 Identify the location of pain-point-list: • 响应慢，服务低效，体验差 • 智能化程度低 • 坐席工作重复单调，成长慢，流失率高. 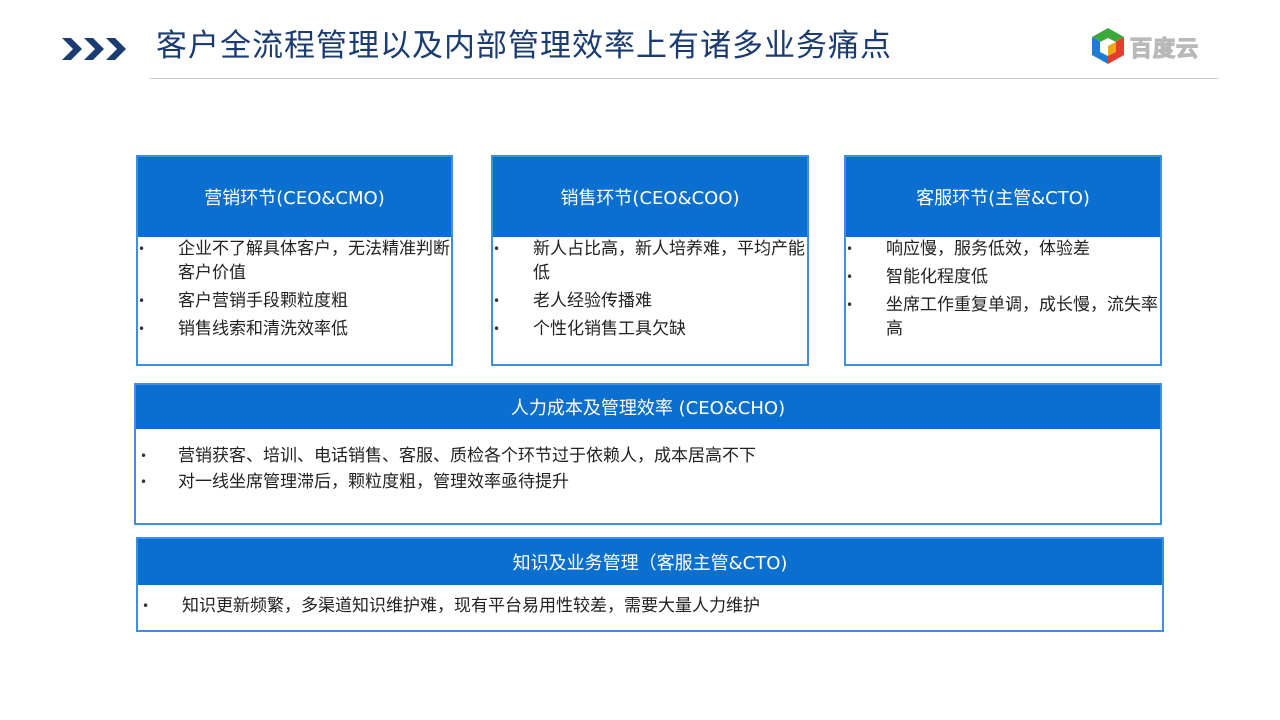
(1003, 289).